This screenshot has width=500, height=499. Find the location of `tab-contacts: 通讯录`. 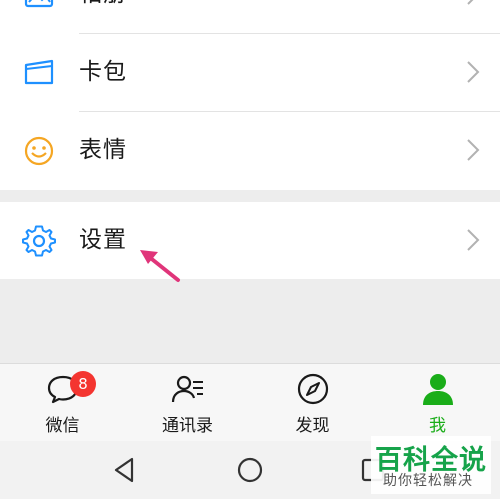

tab-contacts: 通讯录 is located at coordinates (187, 403).